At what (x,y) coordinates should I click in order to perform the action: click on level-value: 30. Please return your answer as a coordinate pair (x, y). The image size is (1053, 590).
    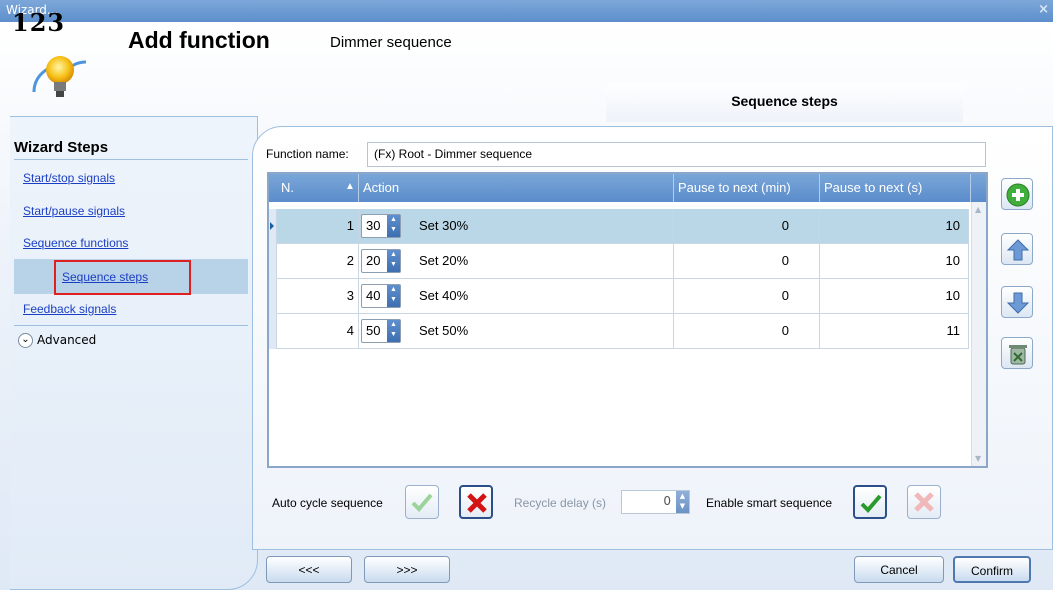
    Looking at the image, I should click on (373, 225).